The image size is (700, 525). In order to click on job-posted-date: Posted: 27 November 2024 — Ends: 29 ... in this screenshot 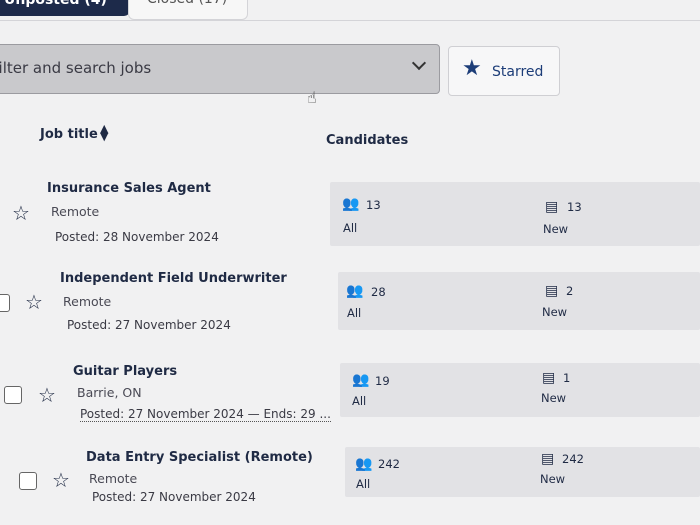, I will do `click(205, 414)`.